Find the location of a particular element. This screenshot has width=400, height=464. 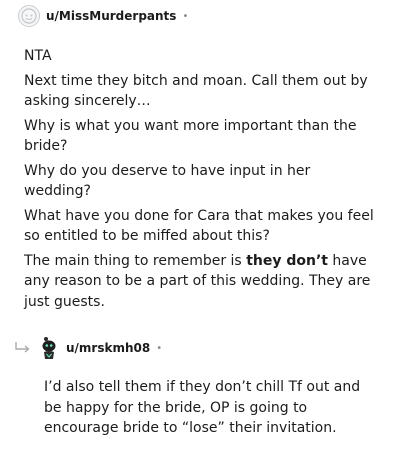

snoo-avatar-icon is located at coordinates (49, 348).